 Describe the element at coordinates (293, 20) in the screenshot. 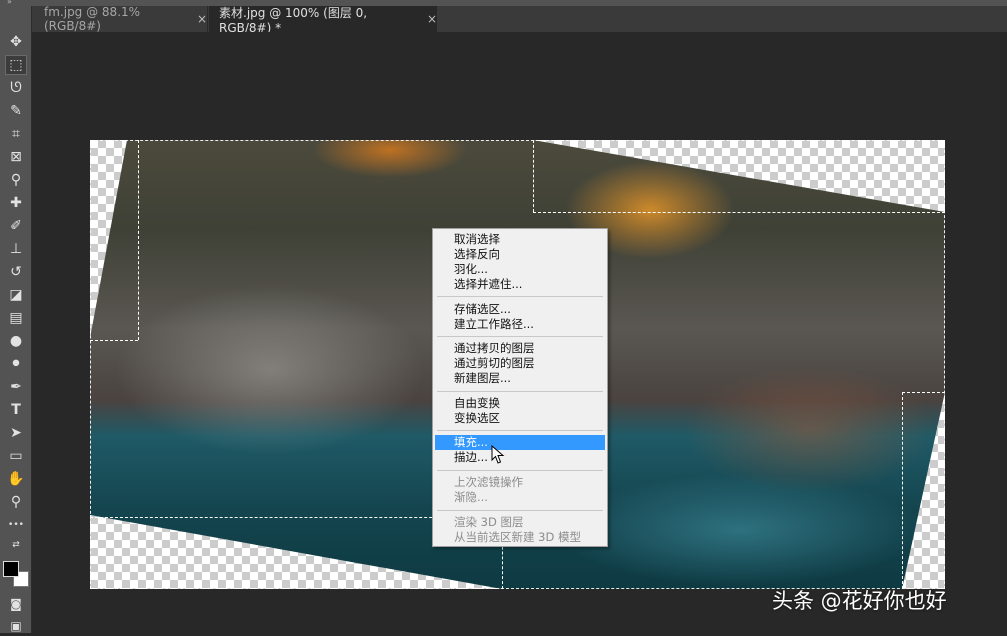

I see `tab-label: 素材.jpg @ 100% (图层 0, RGB/8#) *` at that location.